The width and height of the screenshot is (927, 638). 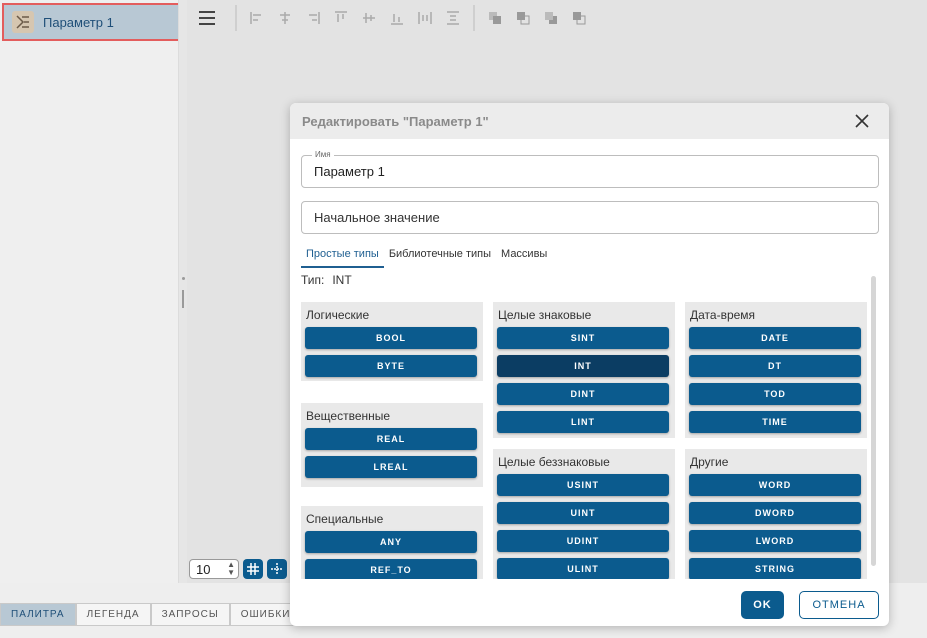 I want to click on panel-splitter, so click(x=182, y=291).